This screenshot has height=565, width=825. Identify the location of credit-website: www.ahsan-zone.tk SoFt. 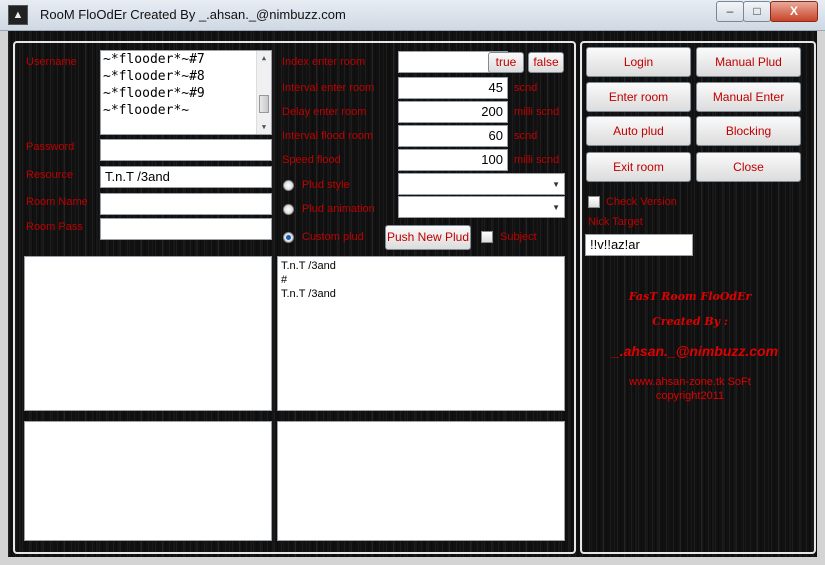
(690, 382).